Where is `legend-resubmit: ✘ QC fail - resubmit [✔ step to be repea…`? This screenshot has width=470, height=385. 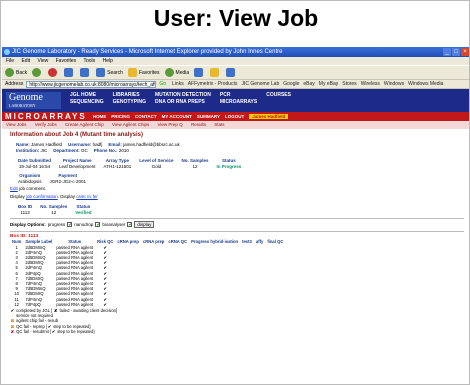 legend-resubmit: ✘ QC fail - resubmit [✔ step to be repea… is located at coordinates (52, 331).